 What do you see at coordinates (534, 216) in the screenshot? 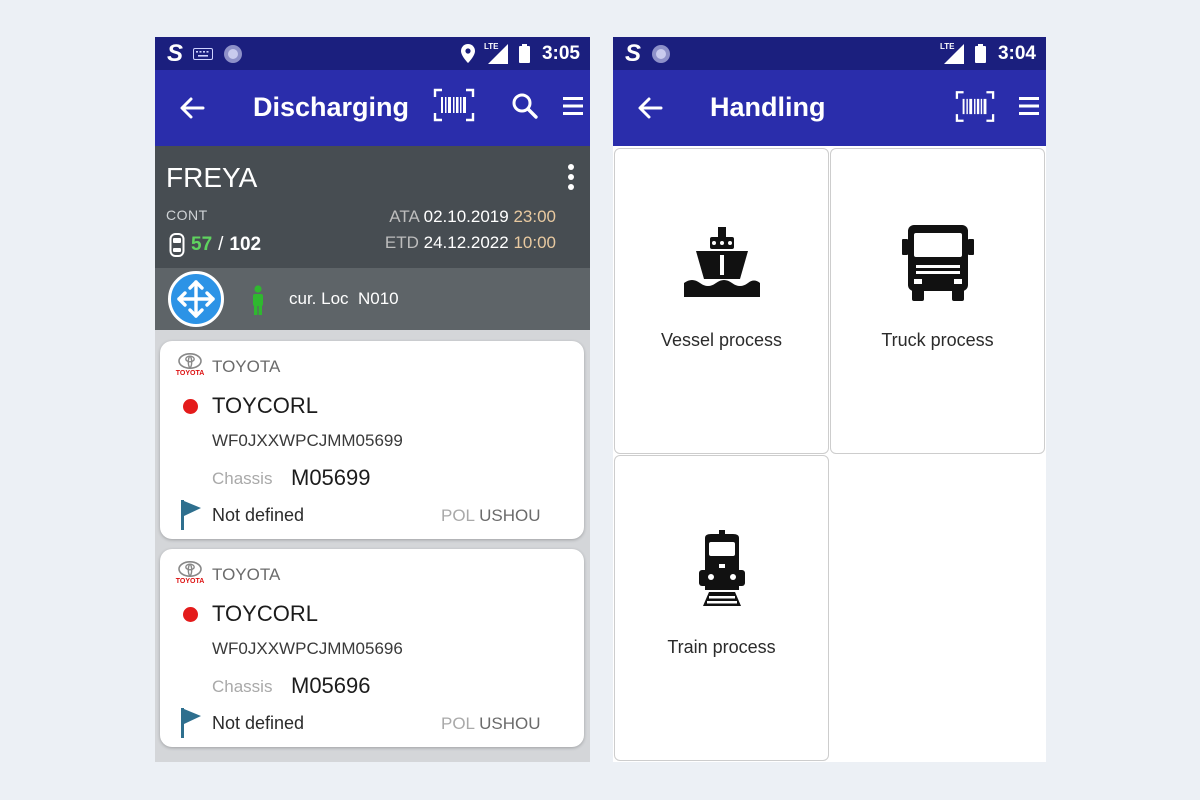
I see `ata-time: 23:00` at bounding box center [534, 216].